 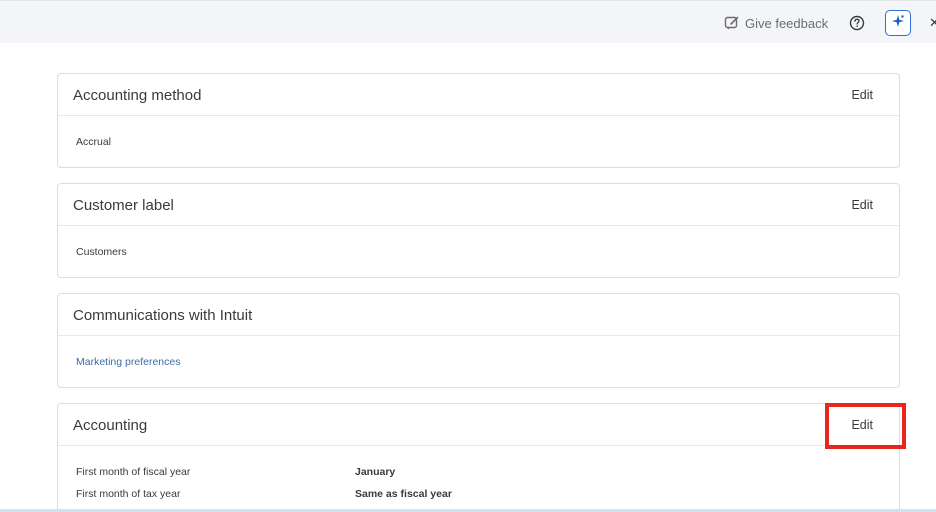 I want to click on card-header: Accounting method Edit, so click(x=478, y=95).